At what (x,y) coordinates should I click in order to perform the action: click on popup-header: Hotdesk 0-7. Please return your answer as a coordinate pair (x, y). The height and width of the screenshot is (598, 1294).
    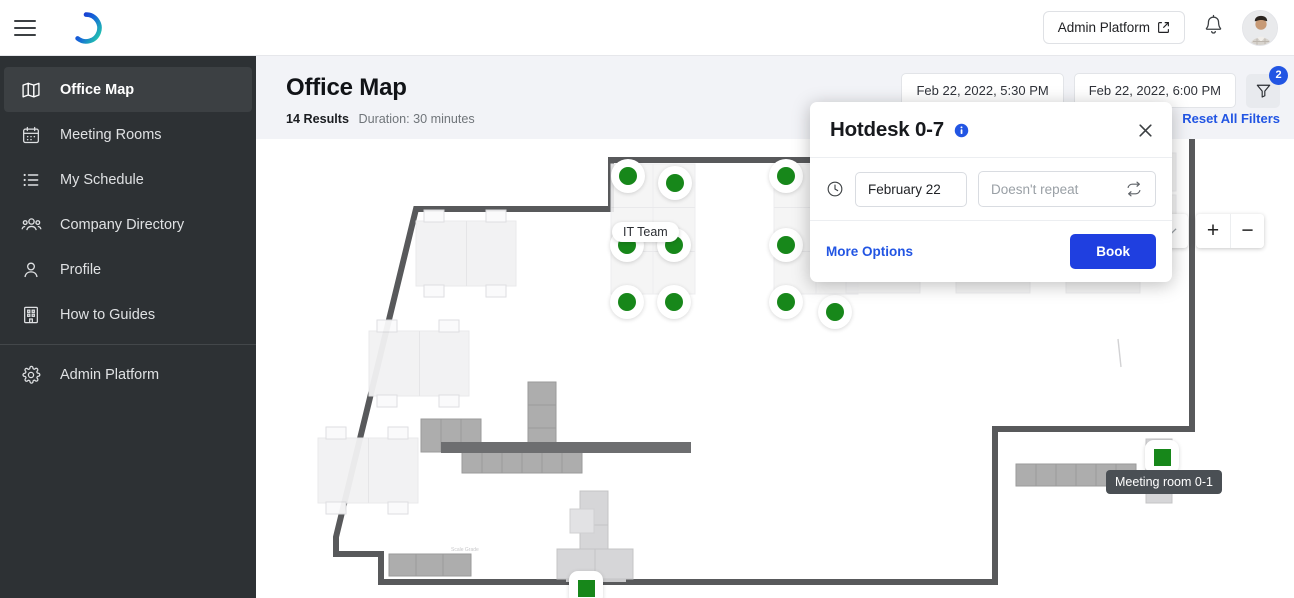
    Looking at the image, I should click on (991, 129).